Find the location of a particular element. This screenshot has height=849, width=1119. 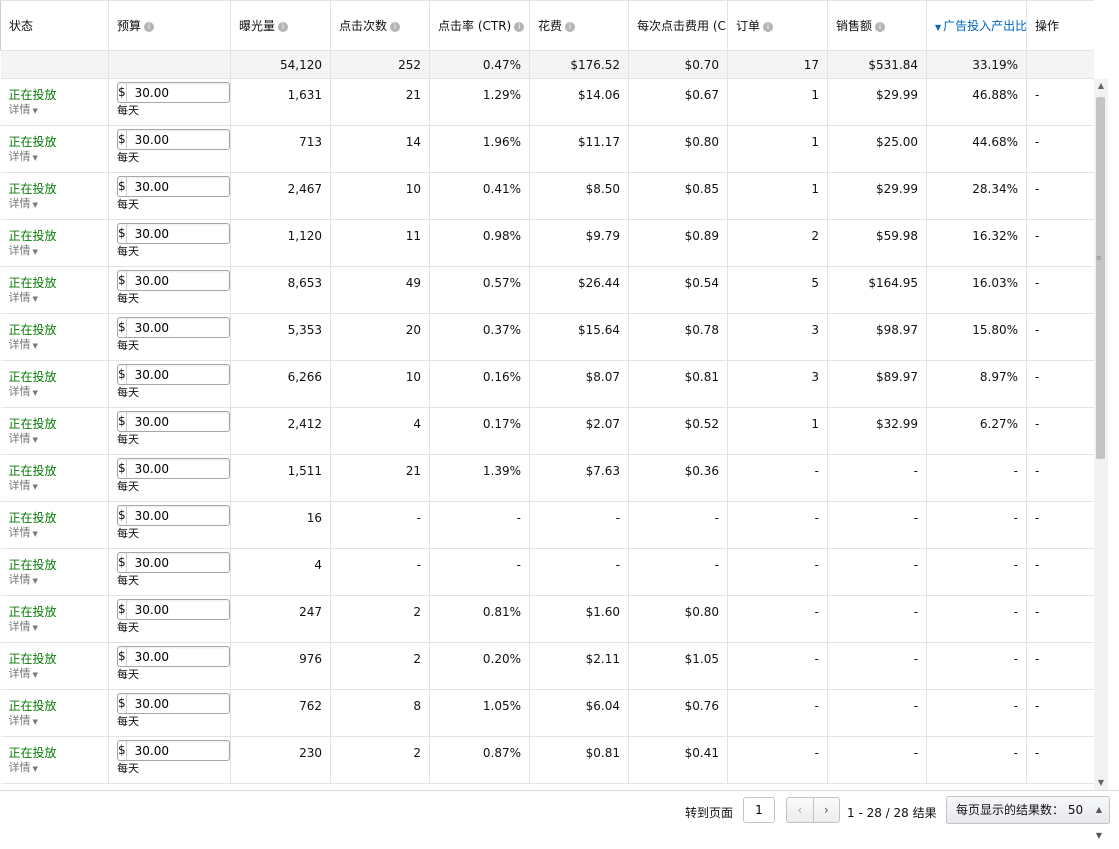

acos-cell: 15.80% is located at coordinates (976, 337).